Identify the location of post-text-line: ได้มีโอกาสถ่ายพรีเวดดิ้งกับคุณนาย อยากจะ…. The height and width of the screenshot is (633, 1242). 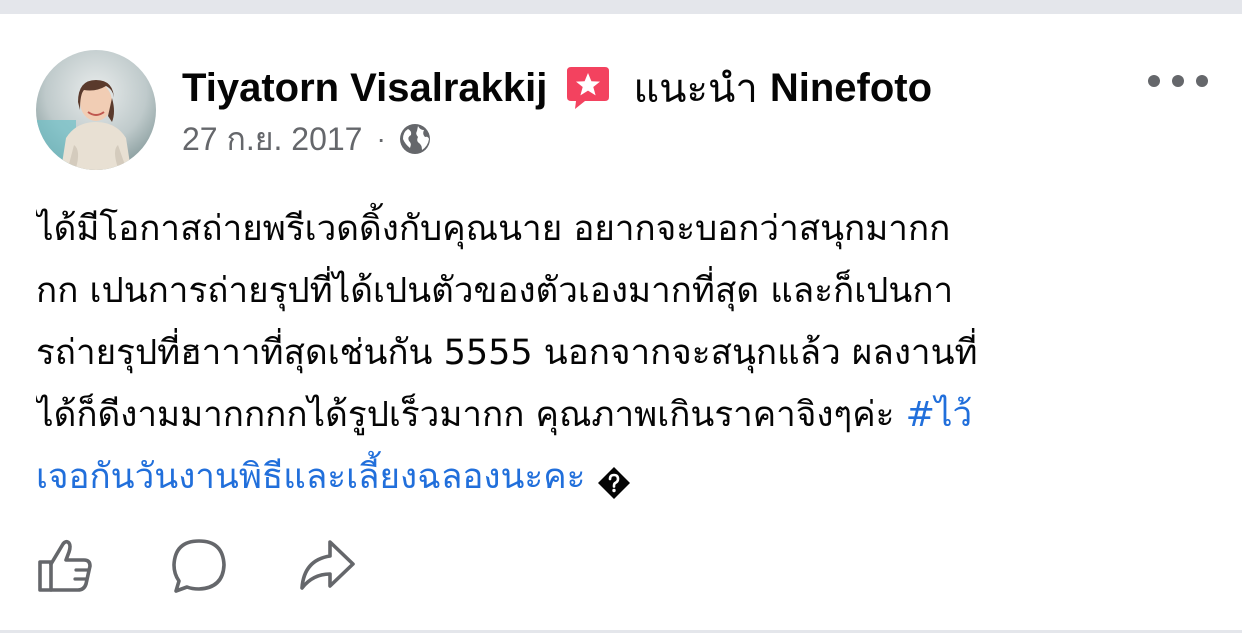
(493, 229).